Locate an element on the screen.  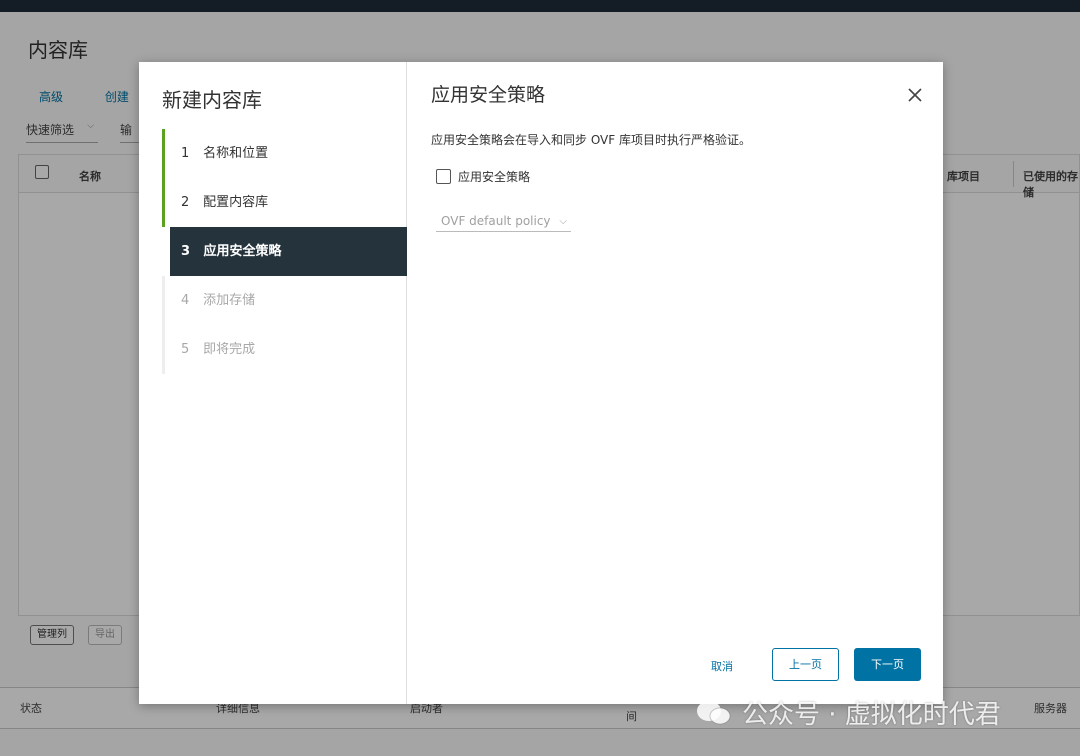
policy-select: OVF default policy ⌵ is located at coordinates (503, 223).